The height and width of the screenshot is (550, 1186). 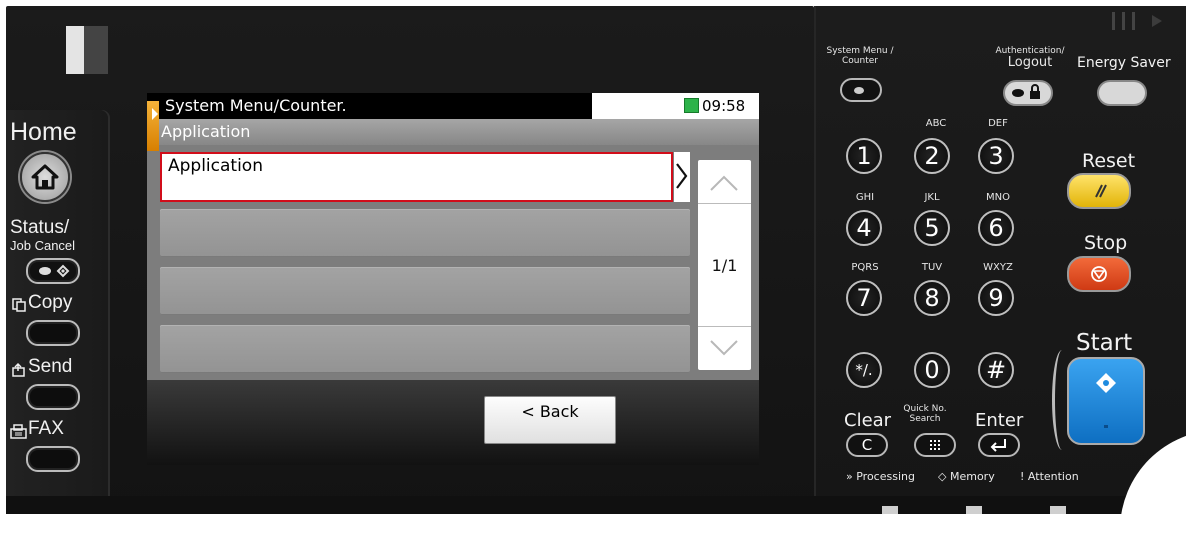 I want to click on home-button, so click(x=45, y=177).